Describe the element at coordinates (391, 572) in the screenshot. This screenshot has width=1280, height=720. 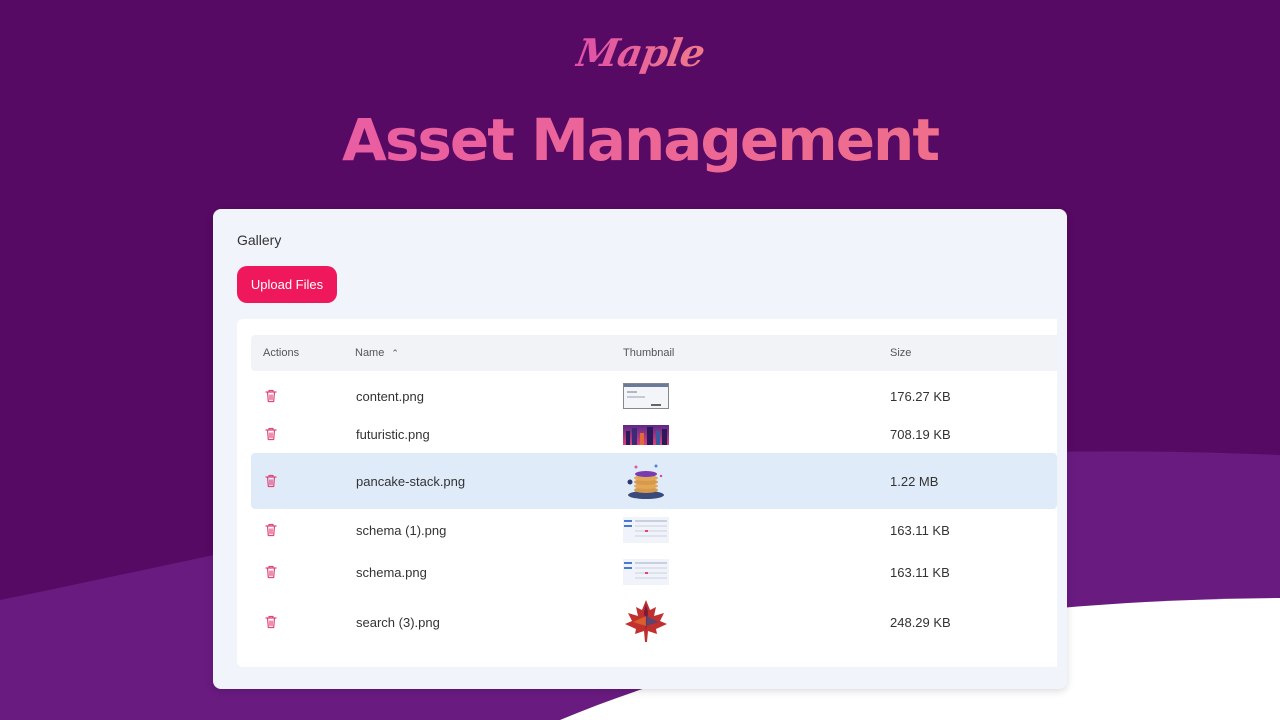
I see `file-name: schema.png` at that location.